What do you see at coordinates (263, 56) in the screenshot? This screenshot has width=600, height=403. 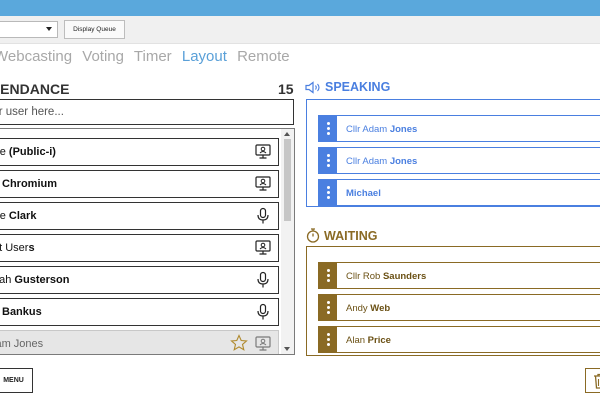 I see `tab-remote: Remote` at bounding box center [263, 56].